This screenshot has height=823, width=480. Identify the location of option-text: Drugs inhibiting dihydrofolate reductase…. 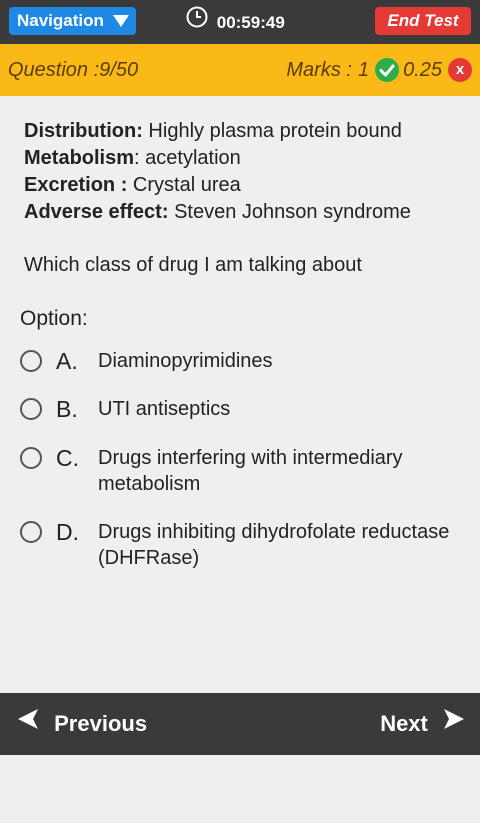
(274, 545).